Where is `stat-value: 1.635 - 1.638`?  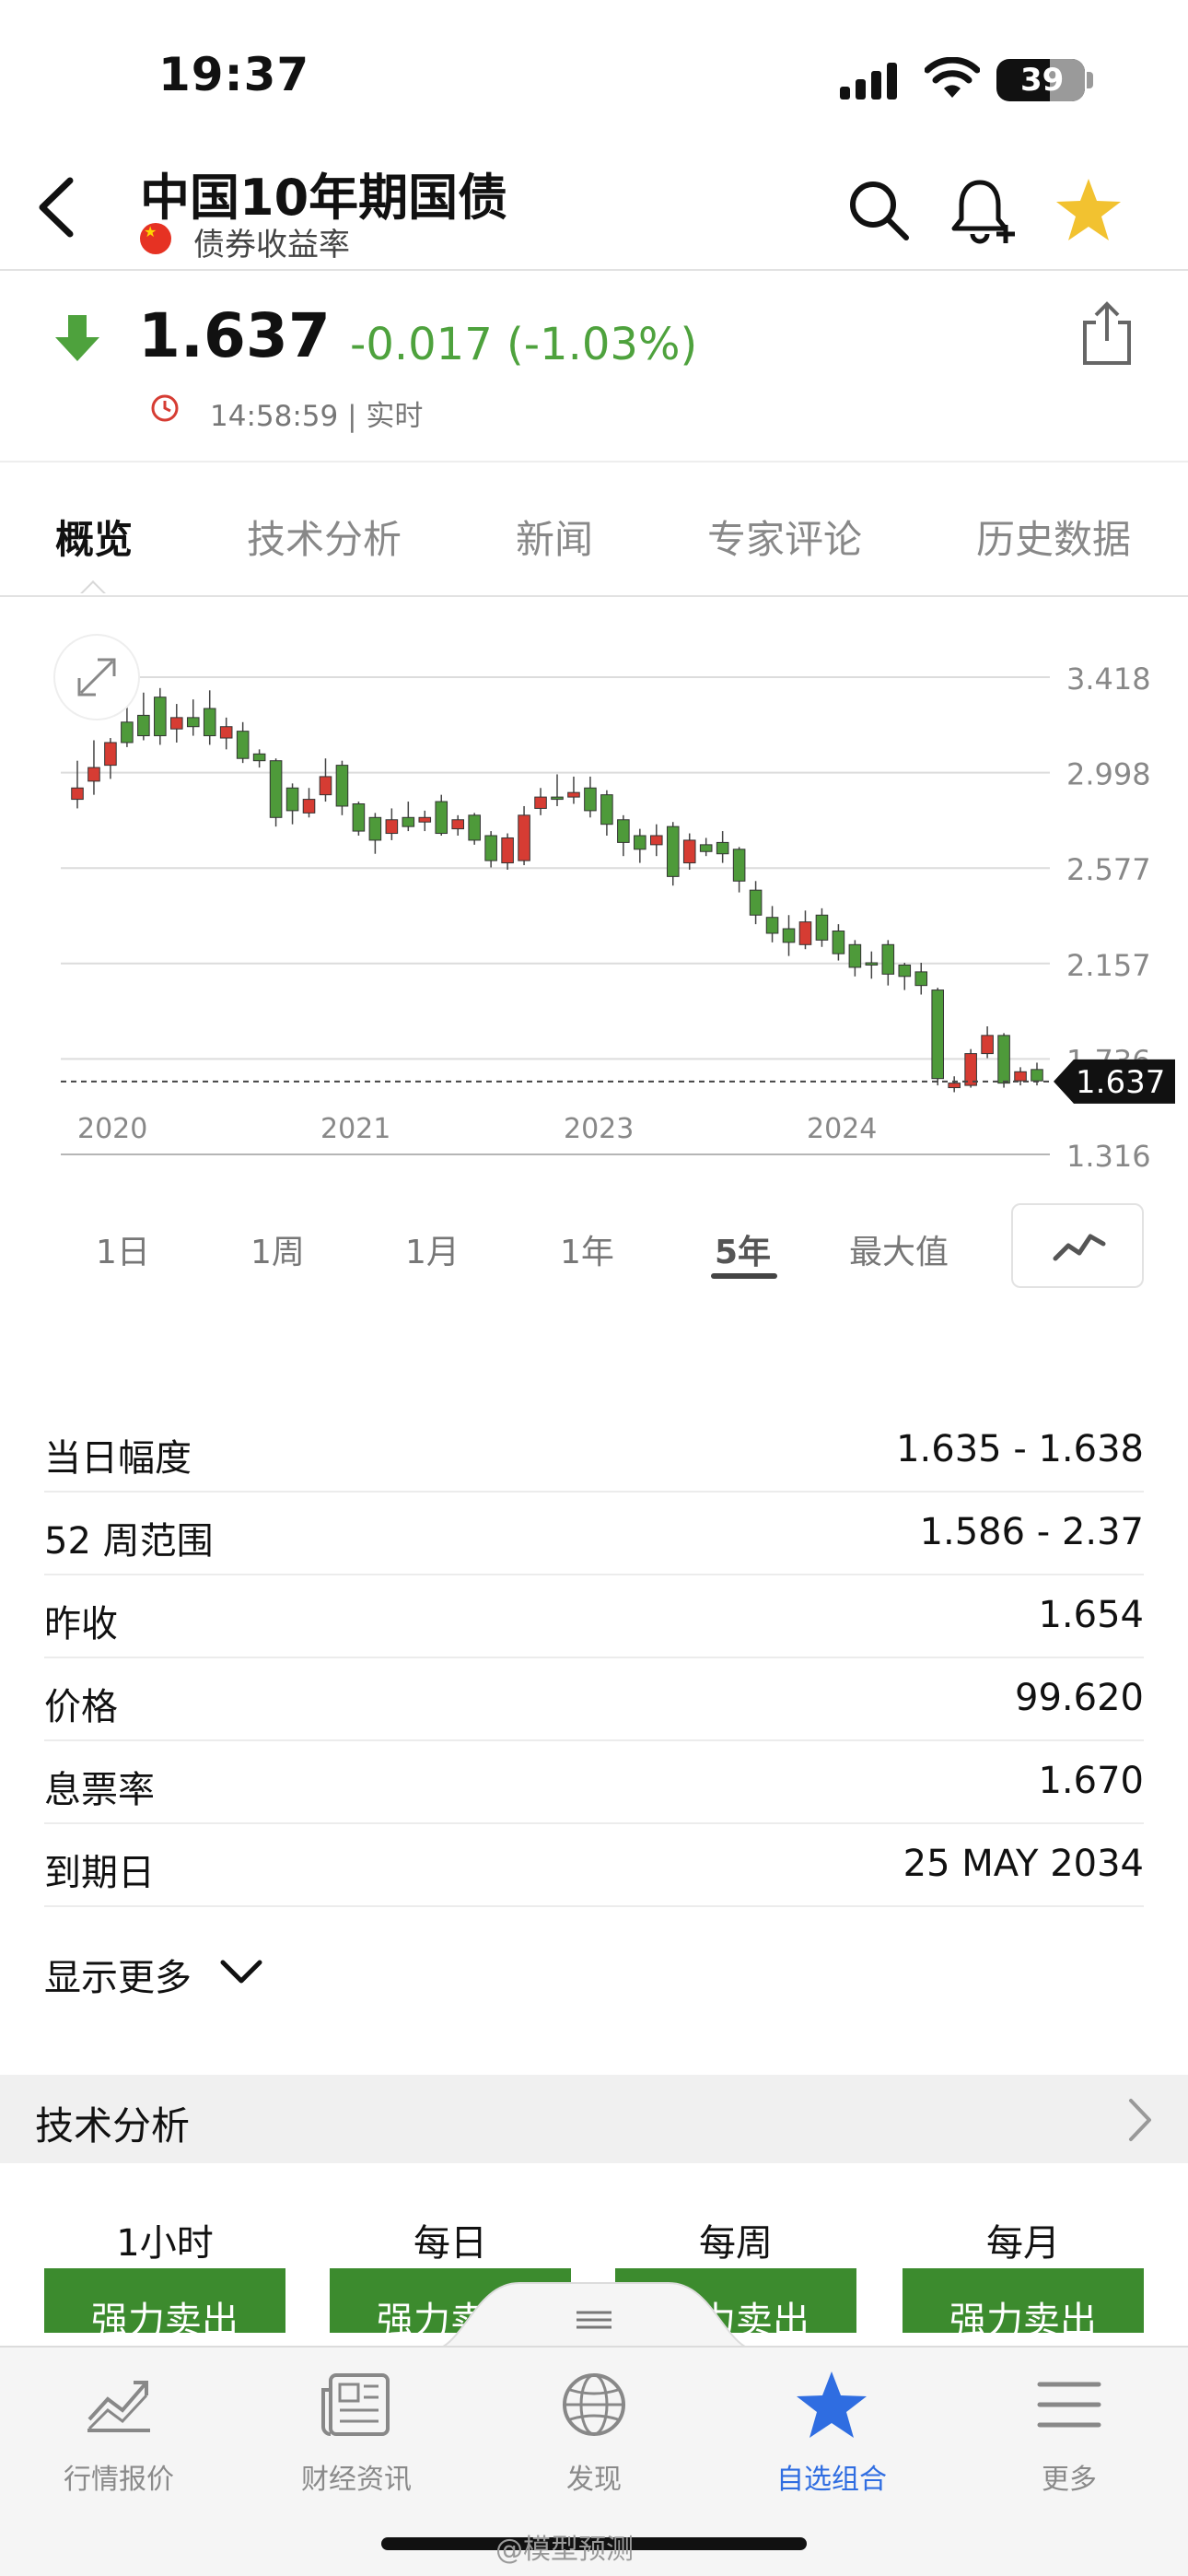 stat-value: 1.635 - 1.638 is located at coordinates (1020, 1449).